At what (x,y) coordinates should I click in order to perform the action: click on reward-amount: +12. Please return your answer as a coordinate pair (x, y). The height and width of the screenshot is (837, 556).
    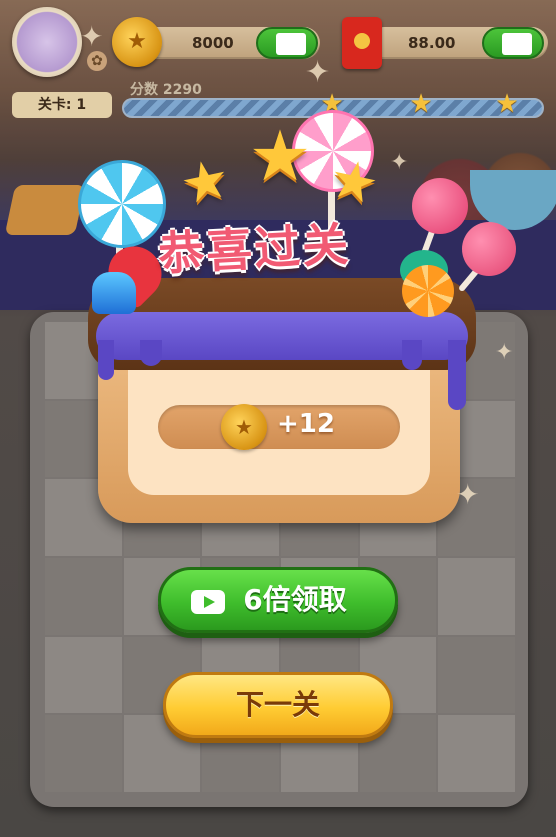
    Looking at the image, I should click on (306, 424).